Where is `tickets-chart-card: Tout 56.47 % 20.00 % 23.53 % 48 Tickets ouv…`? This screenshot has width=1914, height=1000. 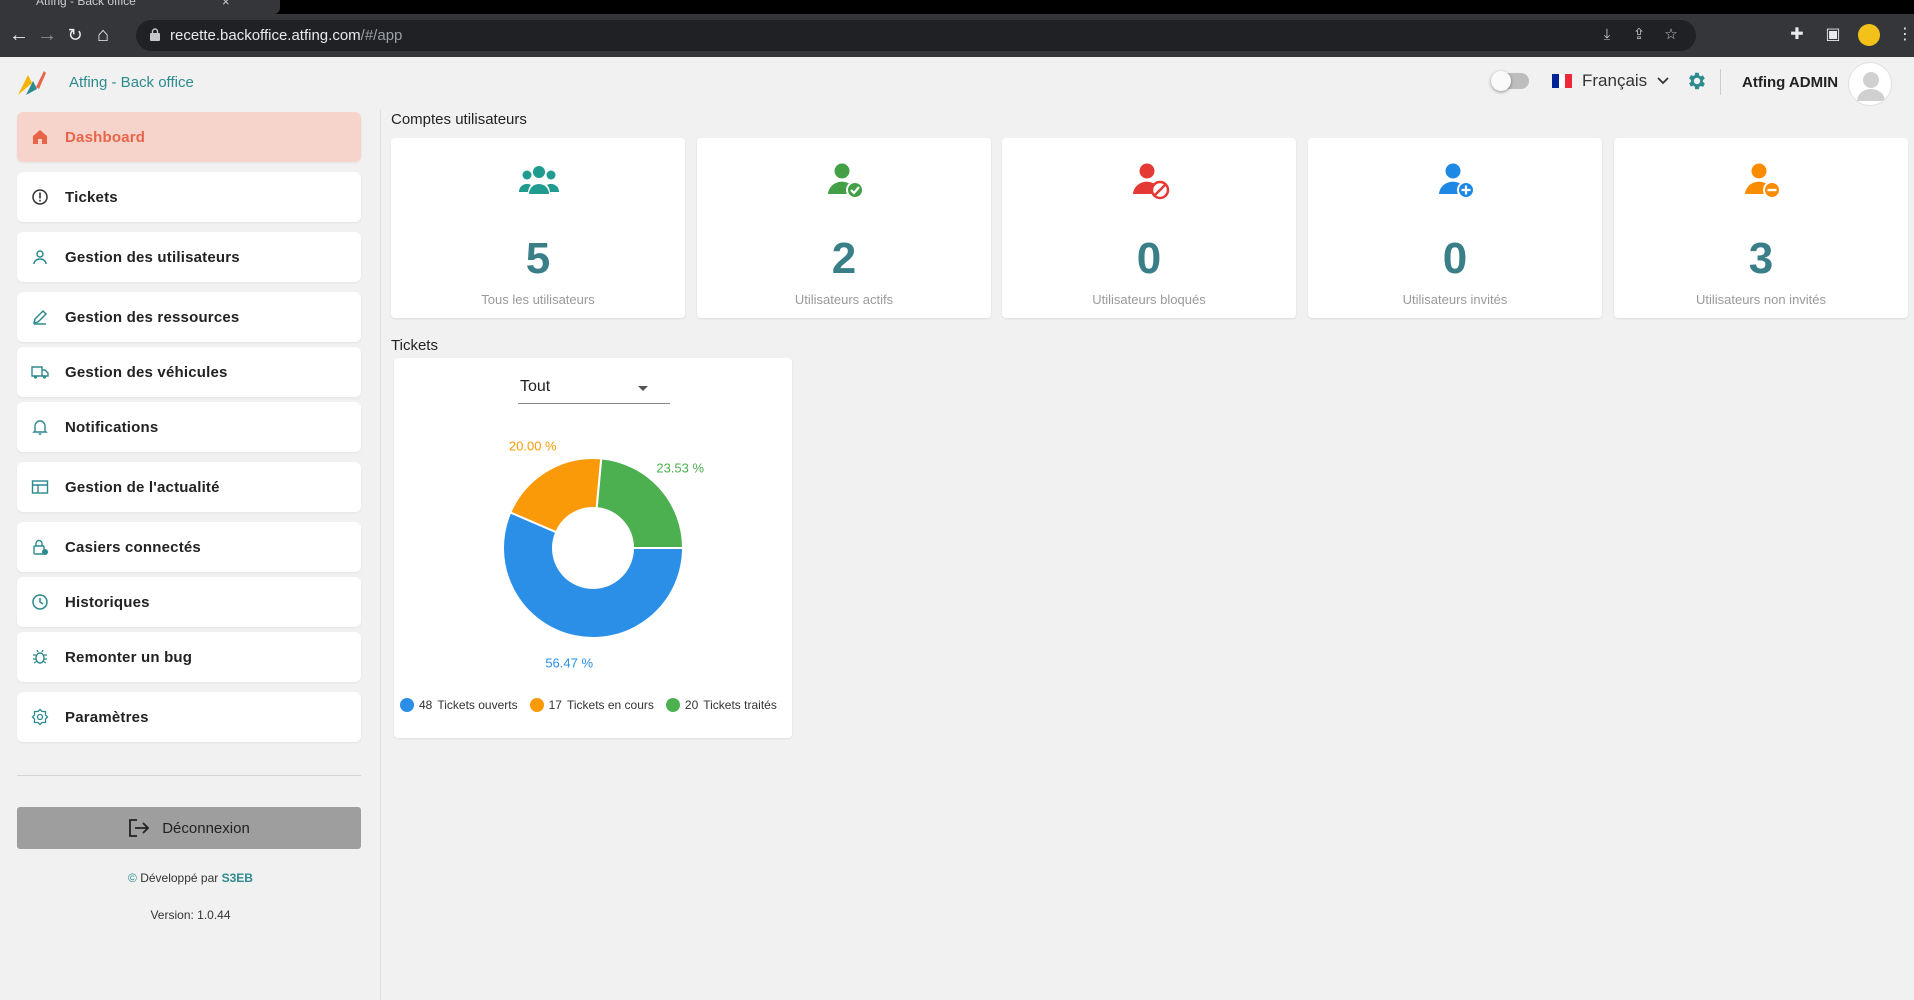 tickets-chart-card: Tout 56.47 % 20.00 % 23.53 % 48 Tickets ouv… is located at coordinates (593, 548).